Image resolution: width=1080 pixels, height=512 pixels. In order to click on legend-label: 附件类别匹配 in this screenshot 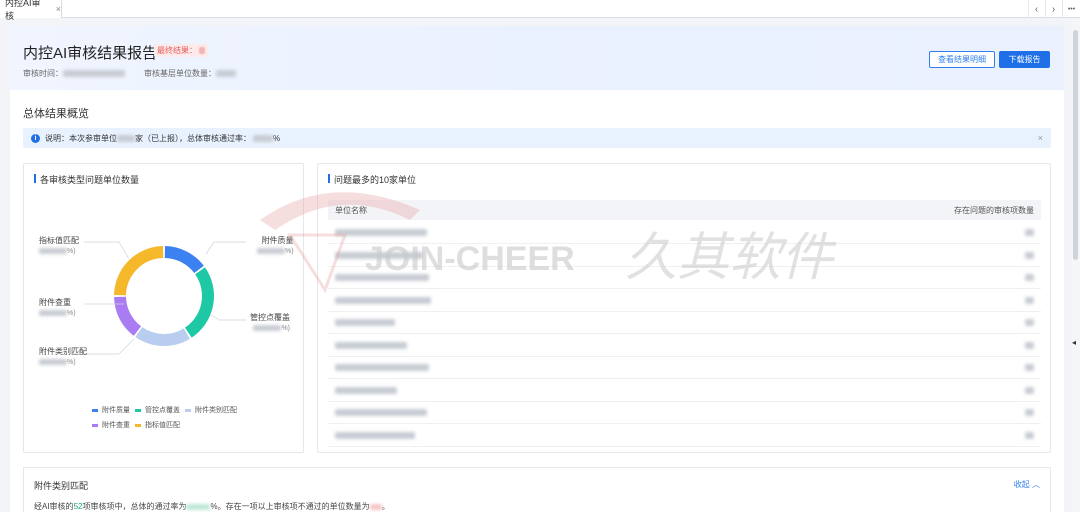, I will do `click(216, 410)`.